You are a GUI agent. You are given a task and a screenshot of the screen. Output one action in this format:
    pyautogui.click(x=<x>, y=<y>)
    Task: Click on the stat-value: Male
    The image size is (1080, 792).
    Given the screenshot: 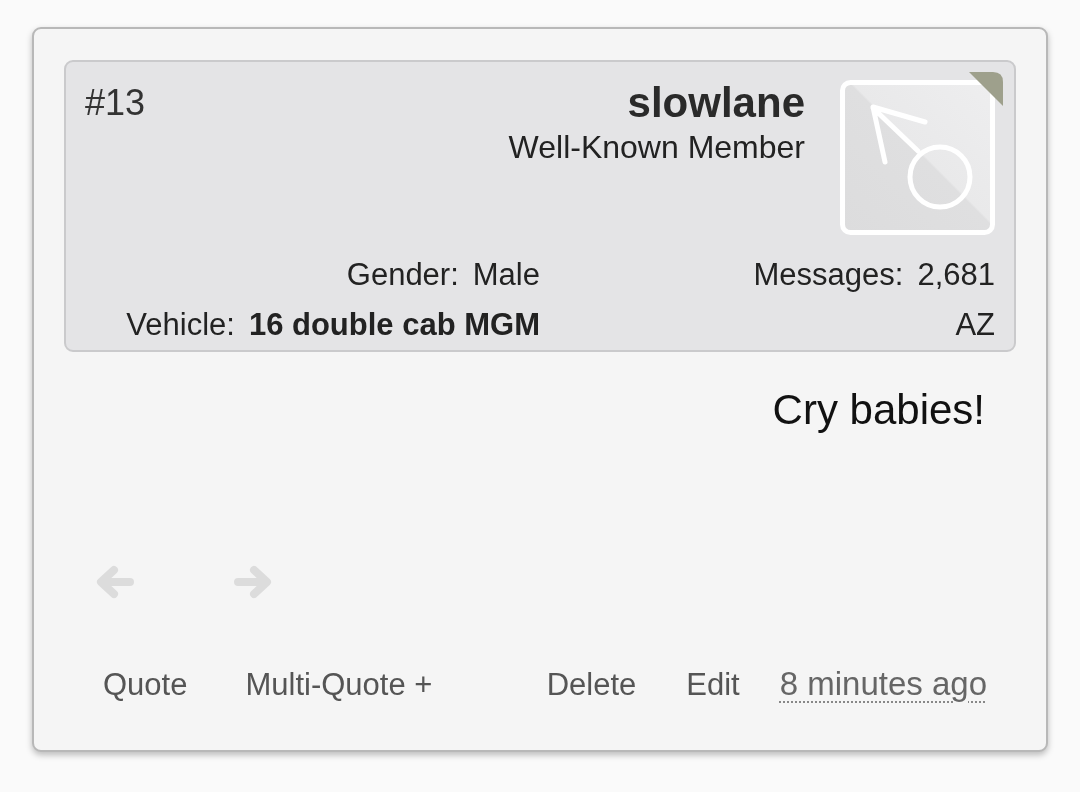 What is the action you would take?
    pyautogui.click(x=506, y=275)
    